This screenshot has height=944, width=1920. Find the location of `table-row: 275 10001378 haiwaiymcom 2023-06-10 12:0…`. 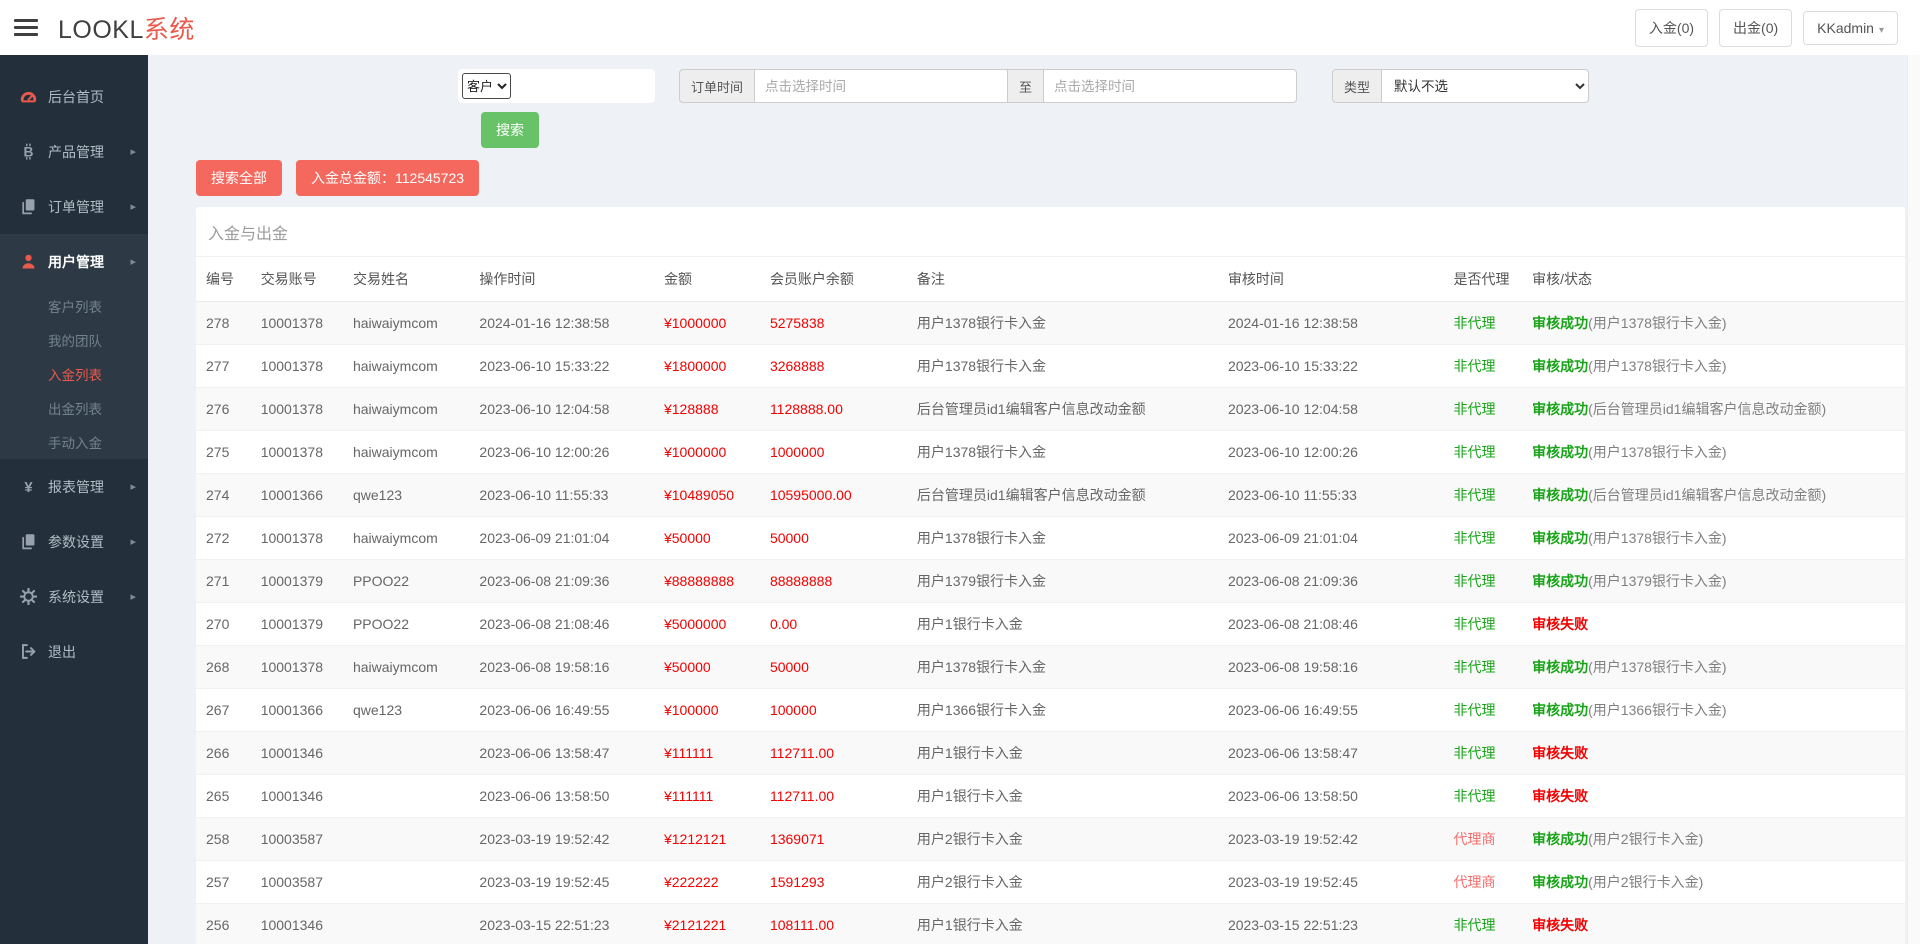

table-row: 275 10001378 haiwaiymcom 2023-06-10 12:0… is located at coordinates (1050, 452).